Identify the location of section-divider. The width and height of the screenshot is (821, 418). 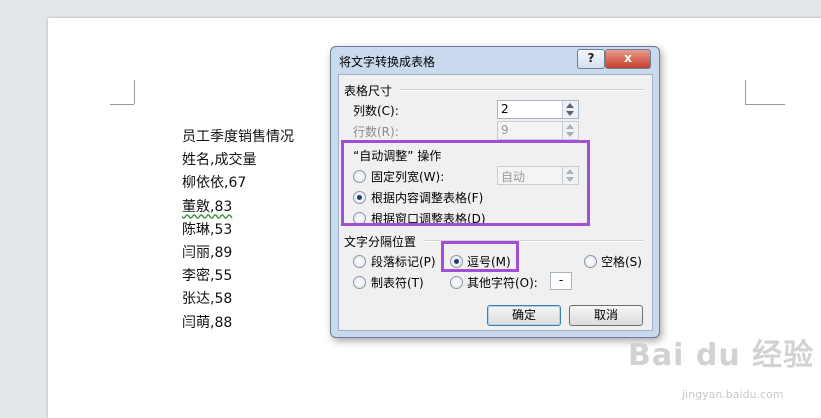
(521, 90).